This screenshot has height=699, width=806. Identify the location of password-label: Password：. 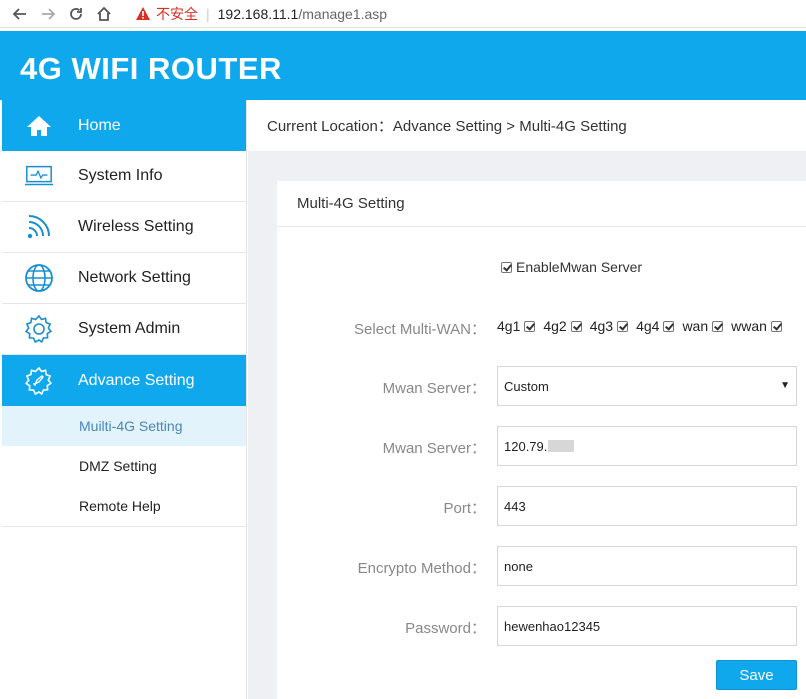
(445, 628).